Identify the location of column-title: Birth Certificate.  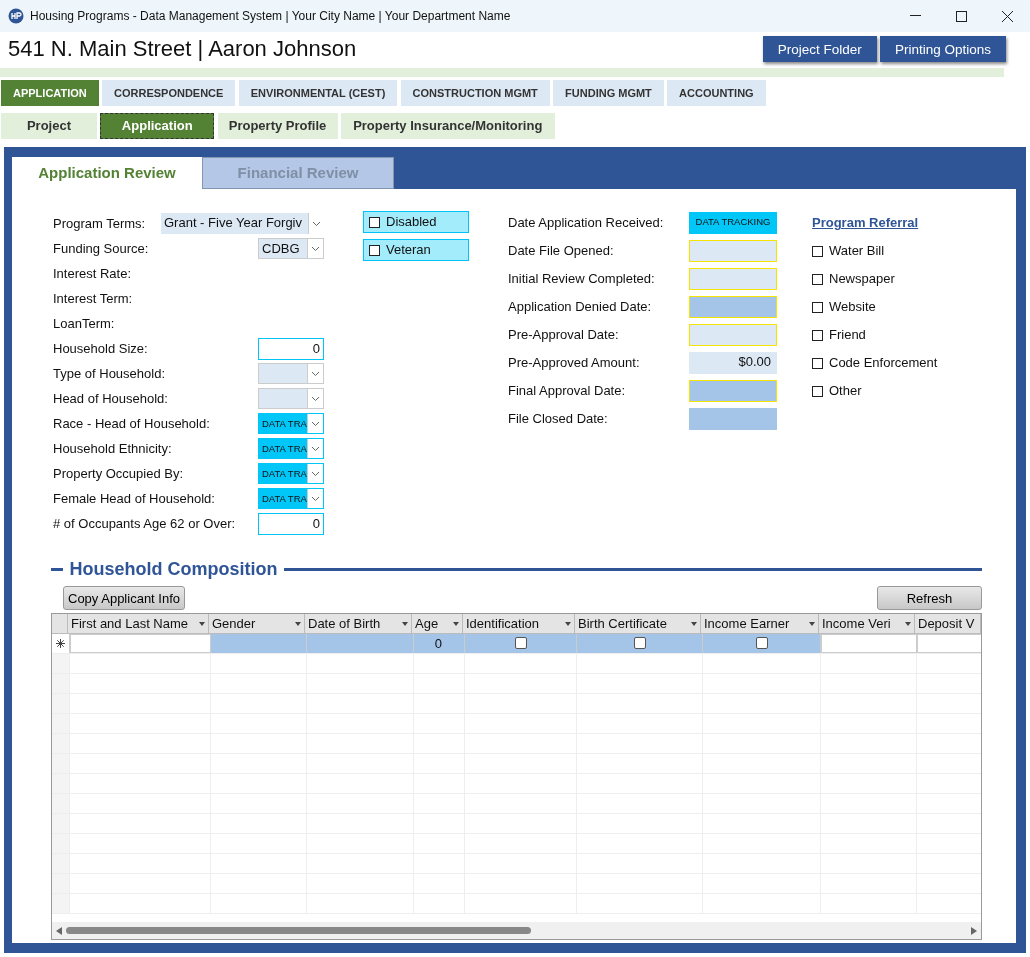
(622, 623).